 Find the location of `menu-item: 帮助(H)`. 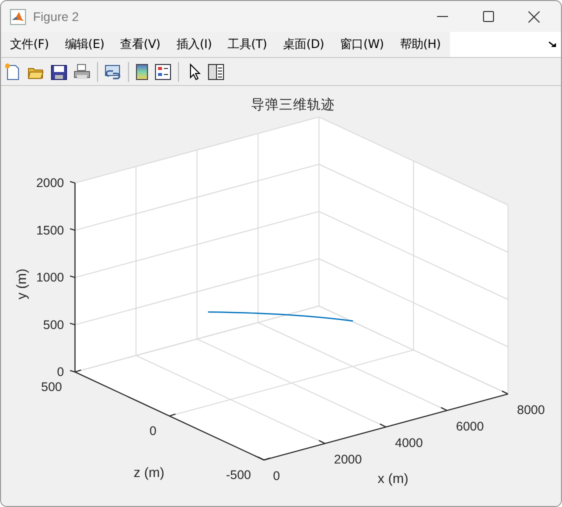

menu-item: 帮助(H) is located at coordinates (420, 44).